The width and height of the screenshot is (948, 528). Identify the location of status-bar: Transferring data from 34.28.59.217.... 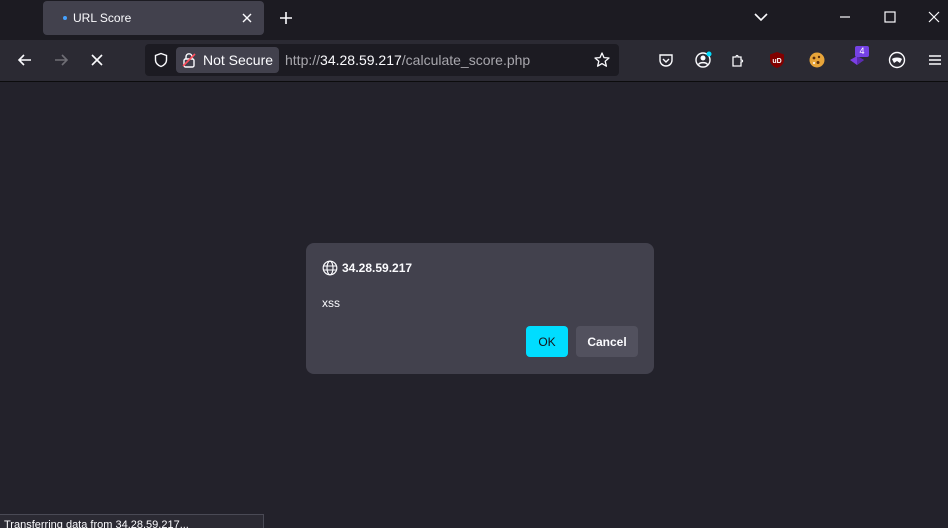
(132, 521).